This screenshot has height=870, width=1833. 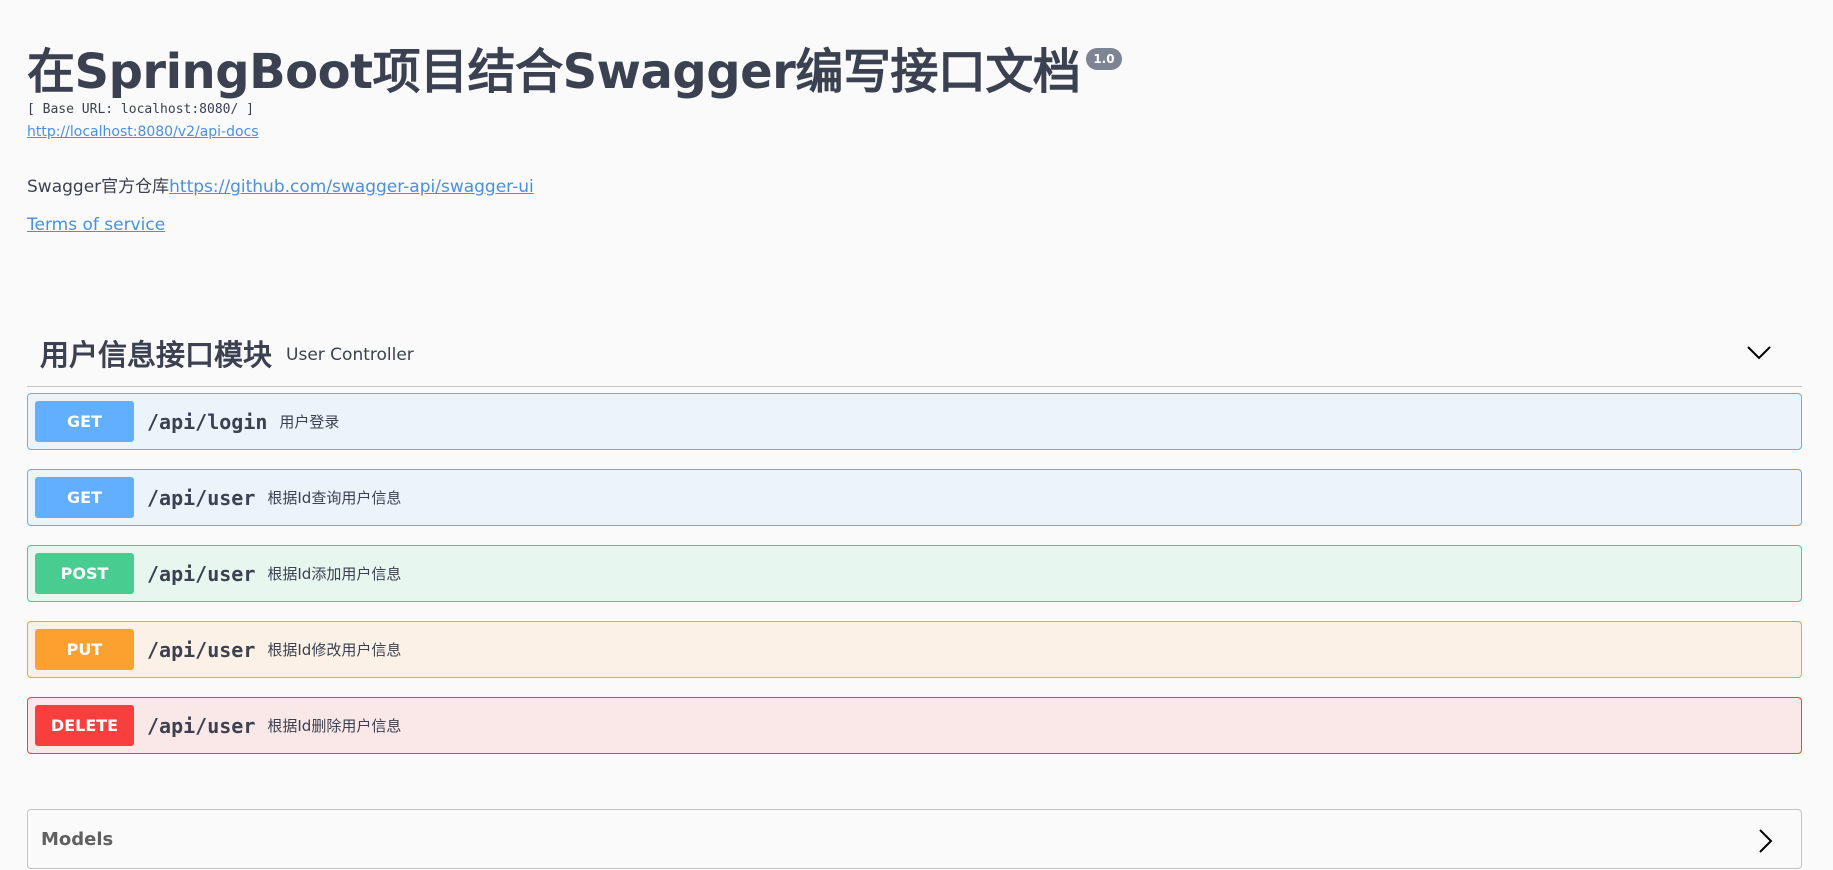 What do you see at coordinates (96, 225) in the screenshot?
I see `terms-of-service-link: Terms of service` at bounding box center [96, 225].